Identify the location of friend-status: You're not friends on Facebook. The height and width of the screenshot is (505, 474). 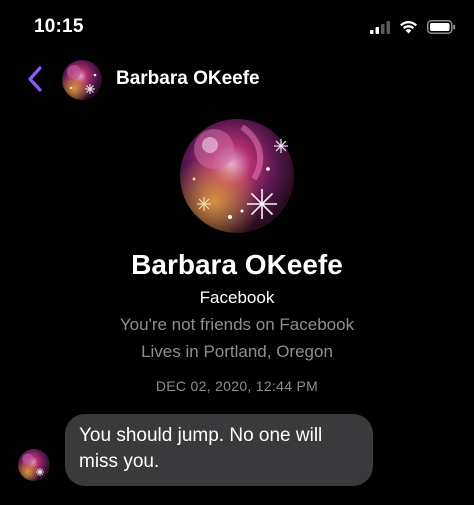
(237, 324).